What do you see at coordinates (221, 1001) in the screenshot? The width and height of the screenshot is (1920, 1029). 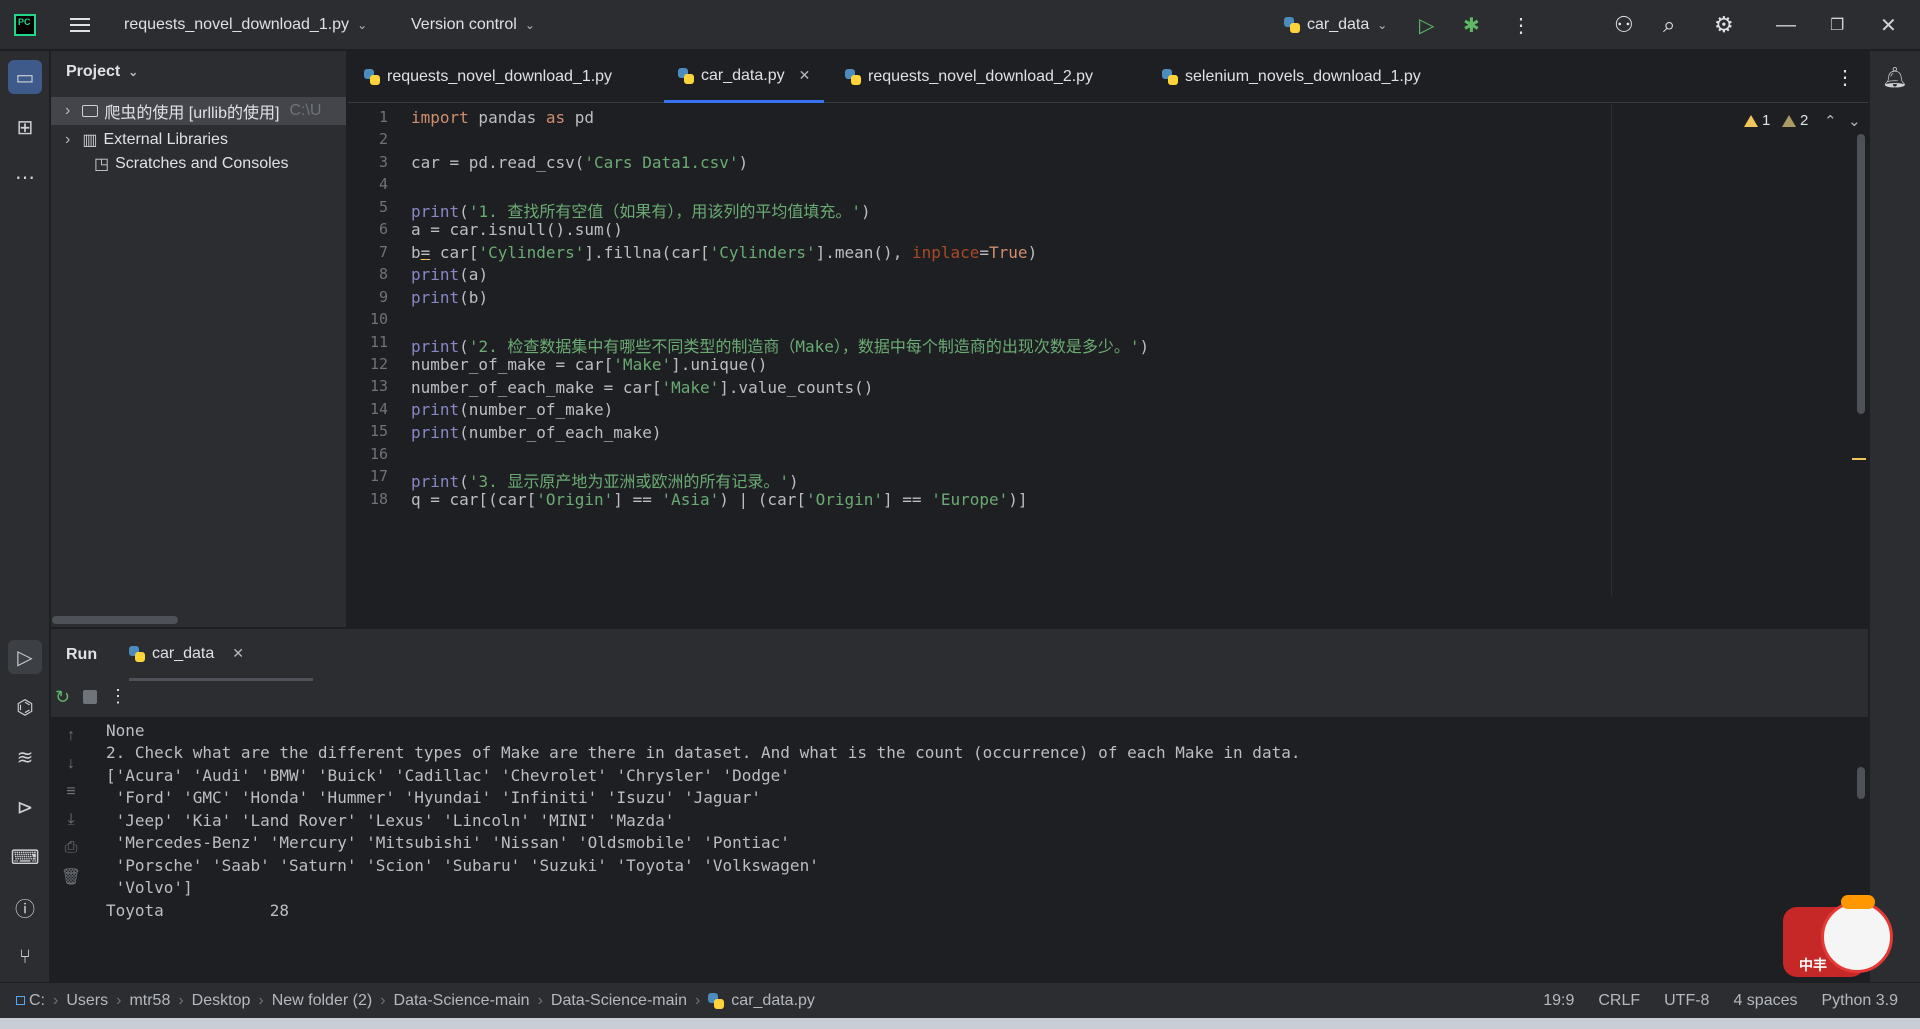 I see `breadcrumb-item: Desktop` at bounding box center [221, 1001].